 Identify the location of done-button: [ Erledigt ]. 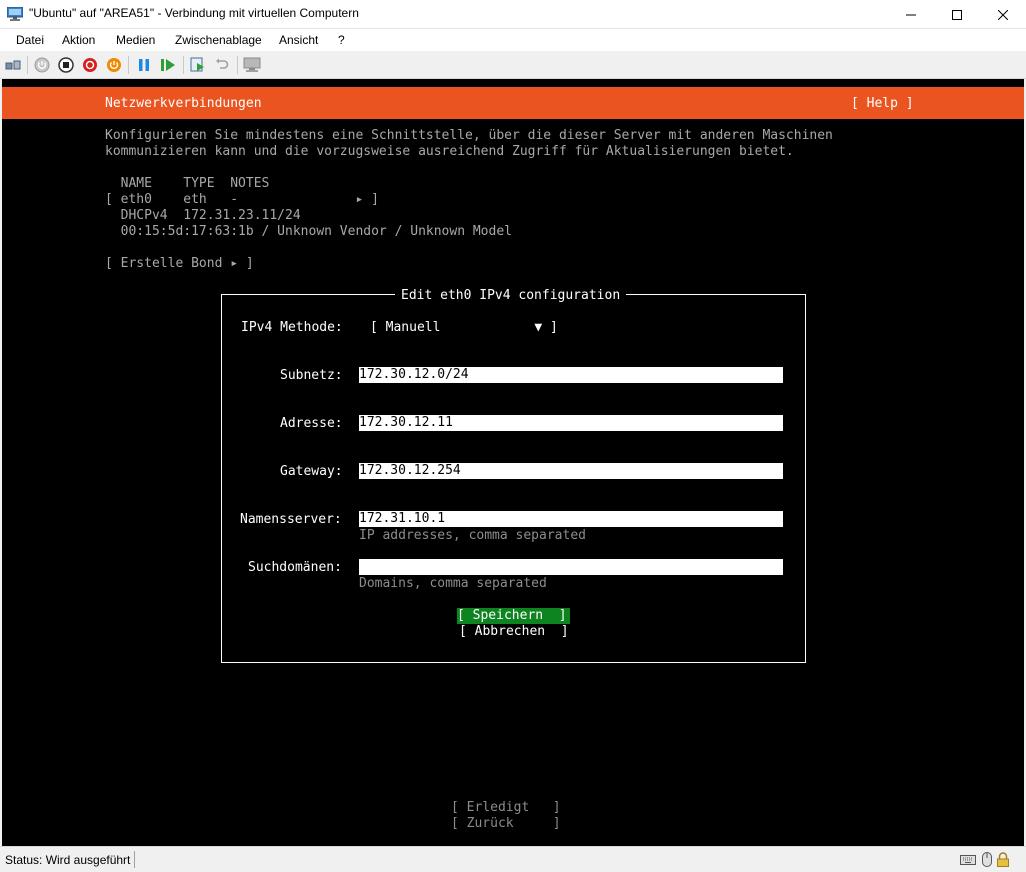
(506, 808).